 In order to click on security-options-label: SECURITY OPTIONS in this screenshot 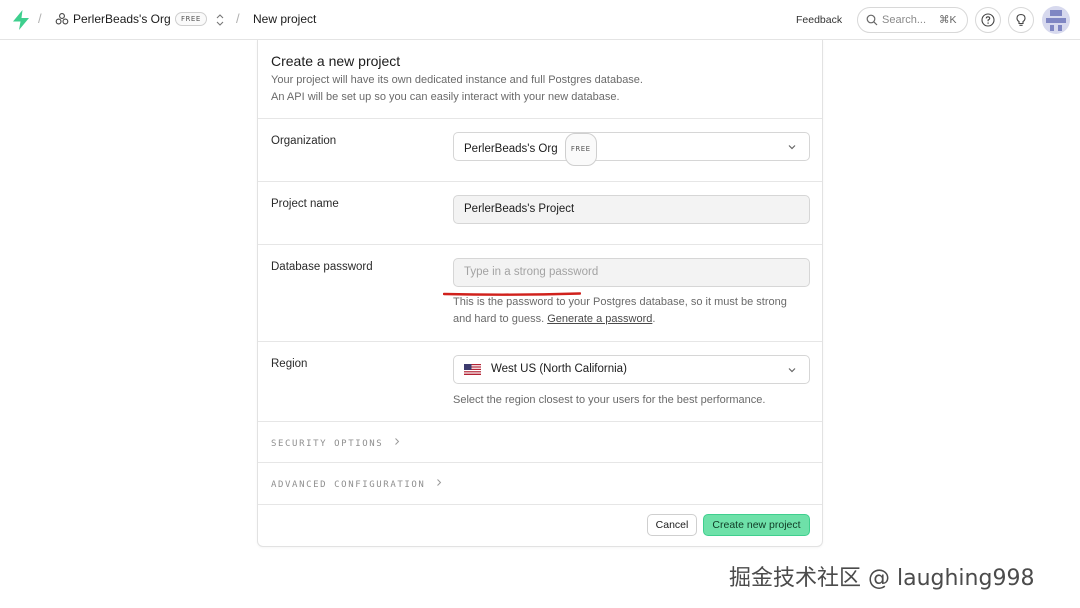, I will do `click(327, 444)`.